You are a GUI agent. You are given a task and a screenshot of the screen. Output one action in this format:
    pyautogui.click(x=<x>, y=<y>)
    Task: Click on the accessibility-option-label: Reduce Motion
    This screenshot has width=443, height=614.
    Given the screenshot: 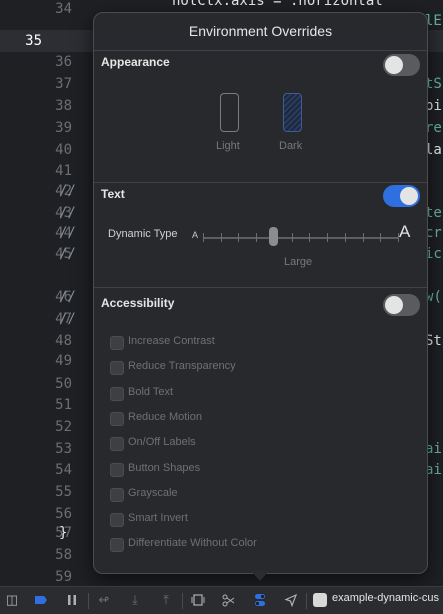 What is the action you would take?
    pyautogui.click(x=165, y=416)
    